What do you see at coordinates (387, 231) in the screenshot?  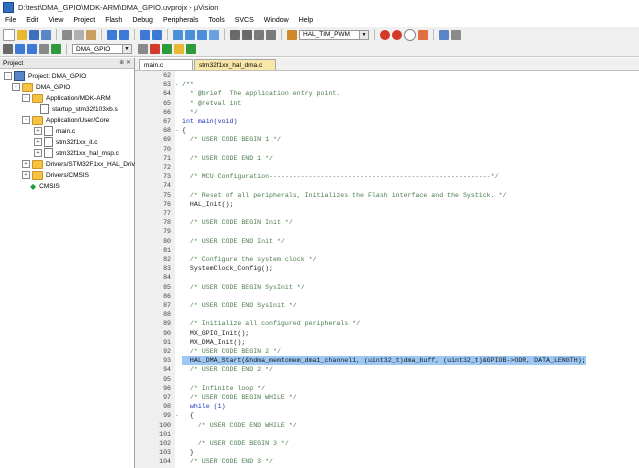 I see `code-line: 79` at bounding box center [387, 231].